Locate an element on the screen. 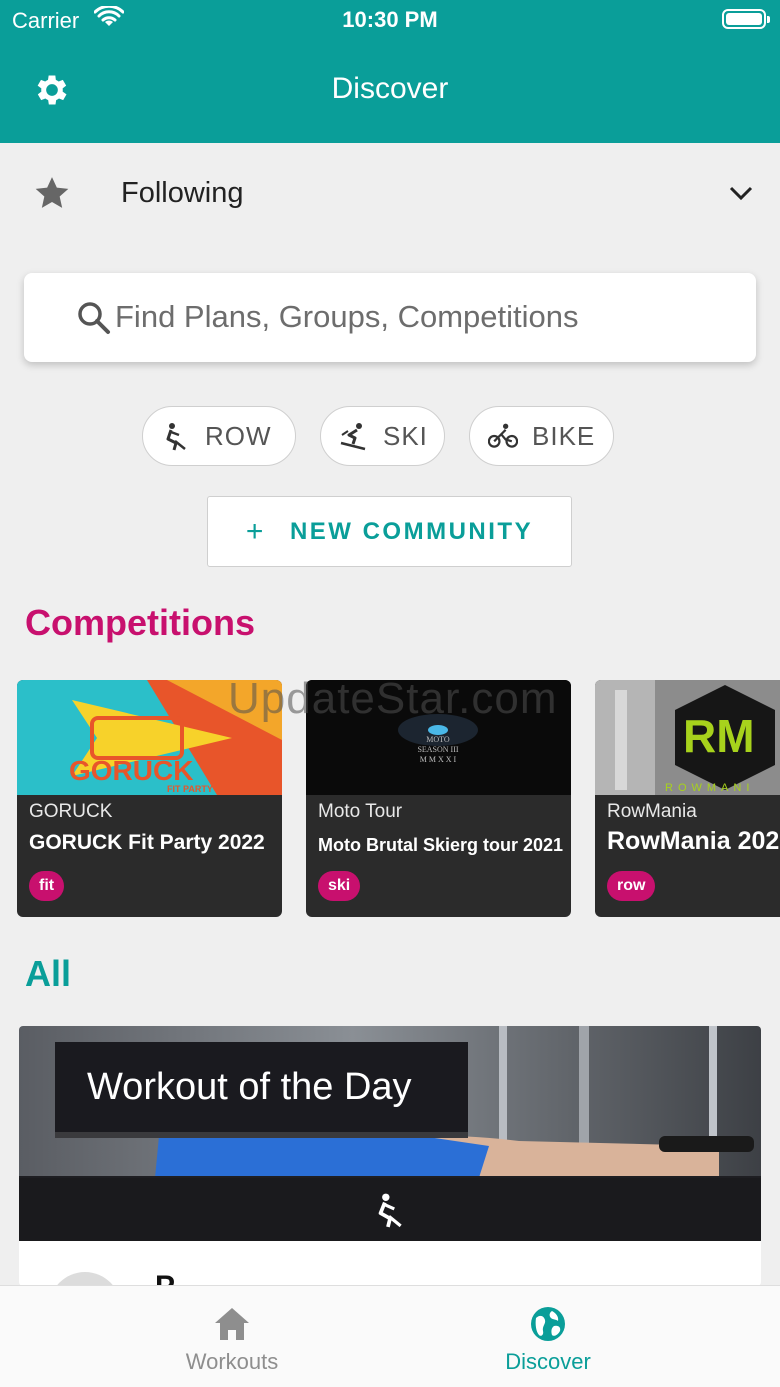  skier-icon is located at coordinates (353, 437).